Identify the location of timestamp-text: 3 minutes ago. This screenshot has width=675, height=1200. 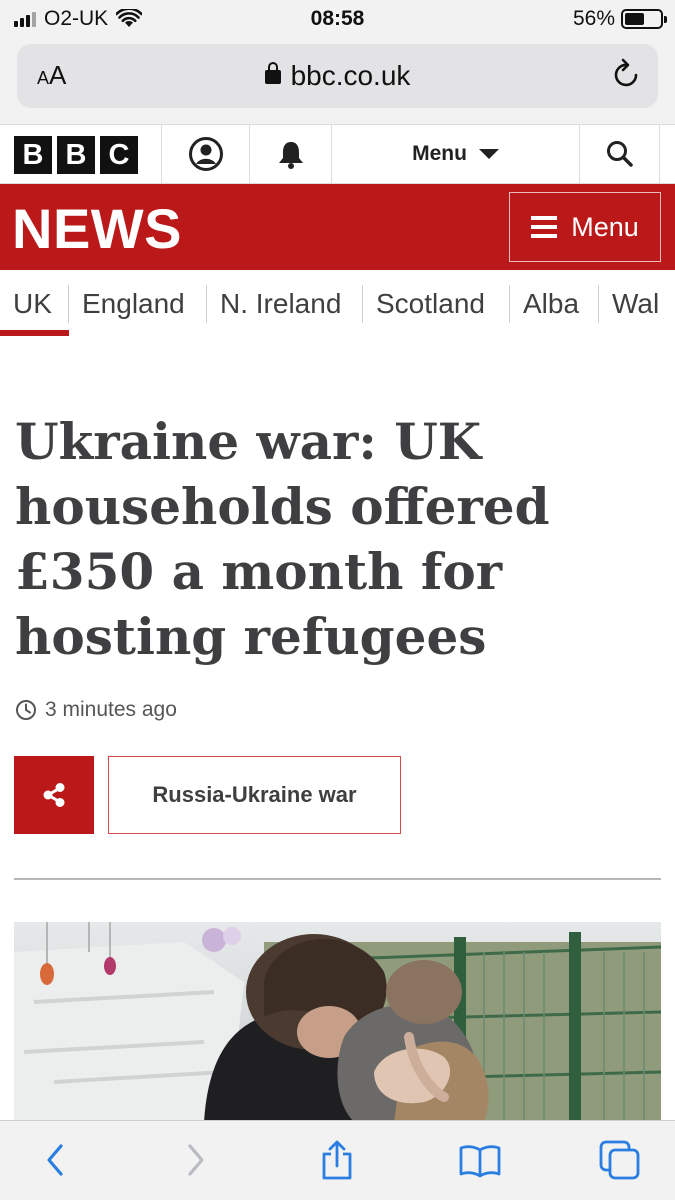
(111, 709).